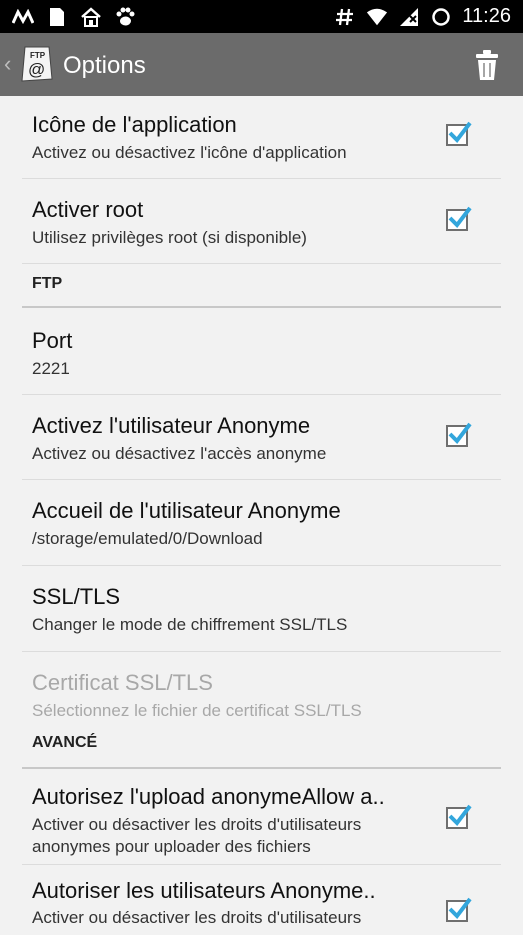 This screenshot has height=935, width=523. Describe the element at coordinates (122, 682) in the screenshot. I see `setting-title: Certificat SSL/TLS` at that location.